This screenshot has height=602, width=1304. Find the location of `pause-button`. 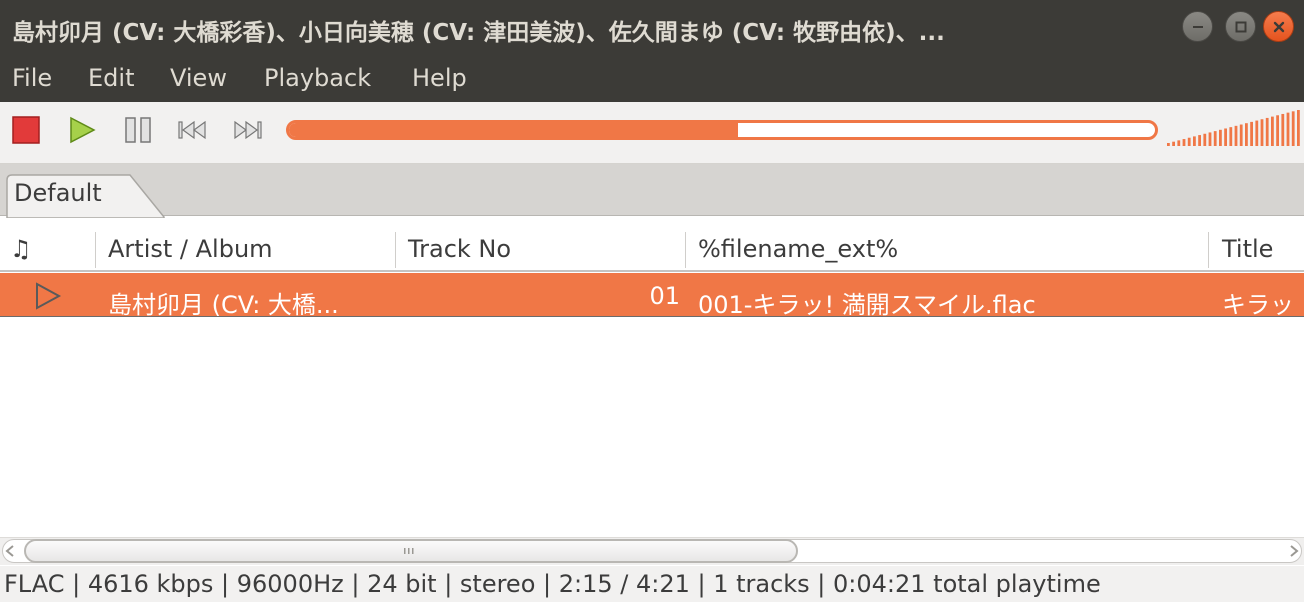

pause-button is located at coordinates (138, 130).